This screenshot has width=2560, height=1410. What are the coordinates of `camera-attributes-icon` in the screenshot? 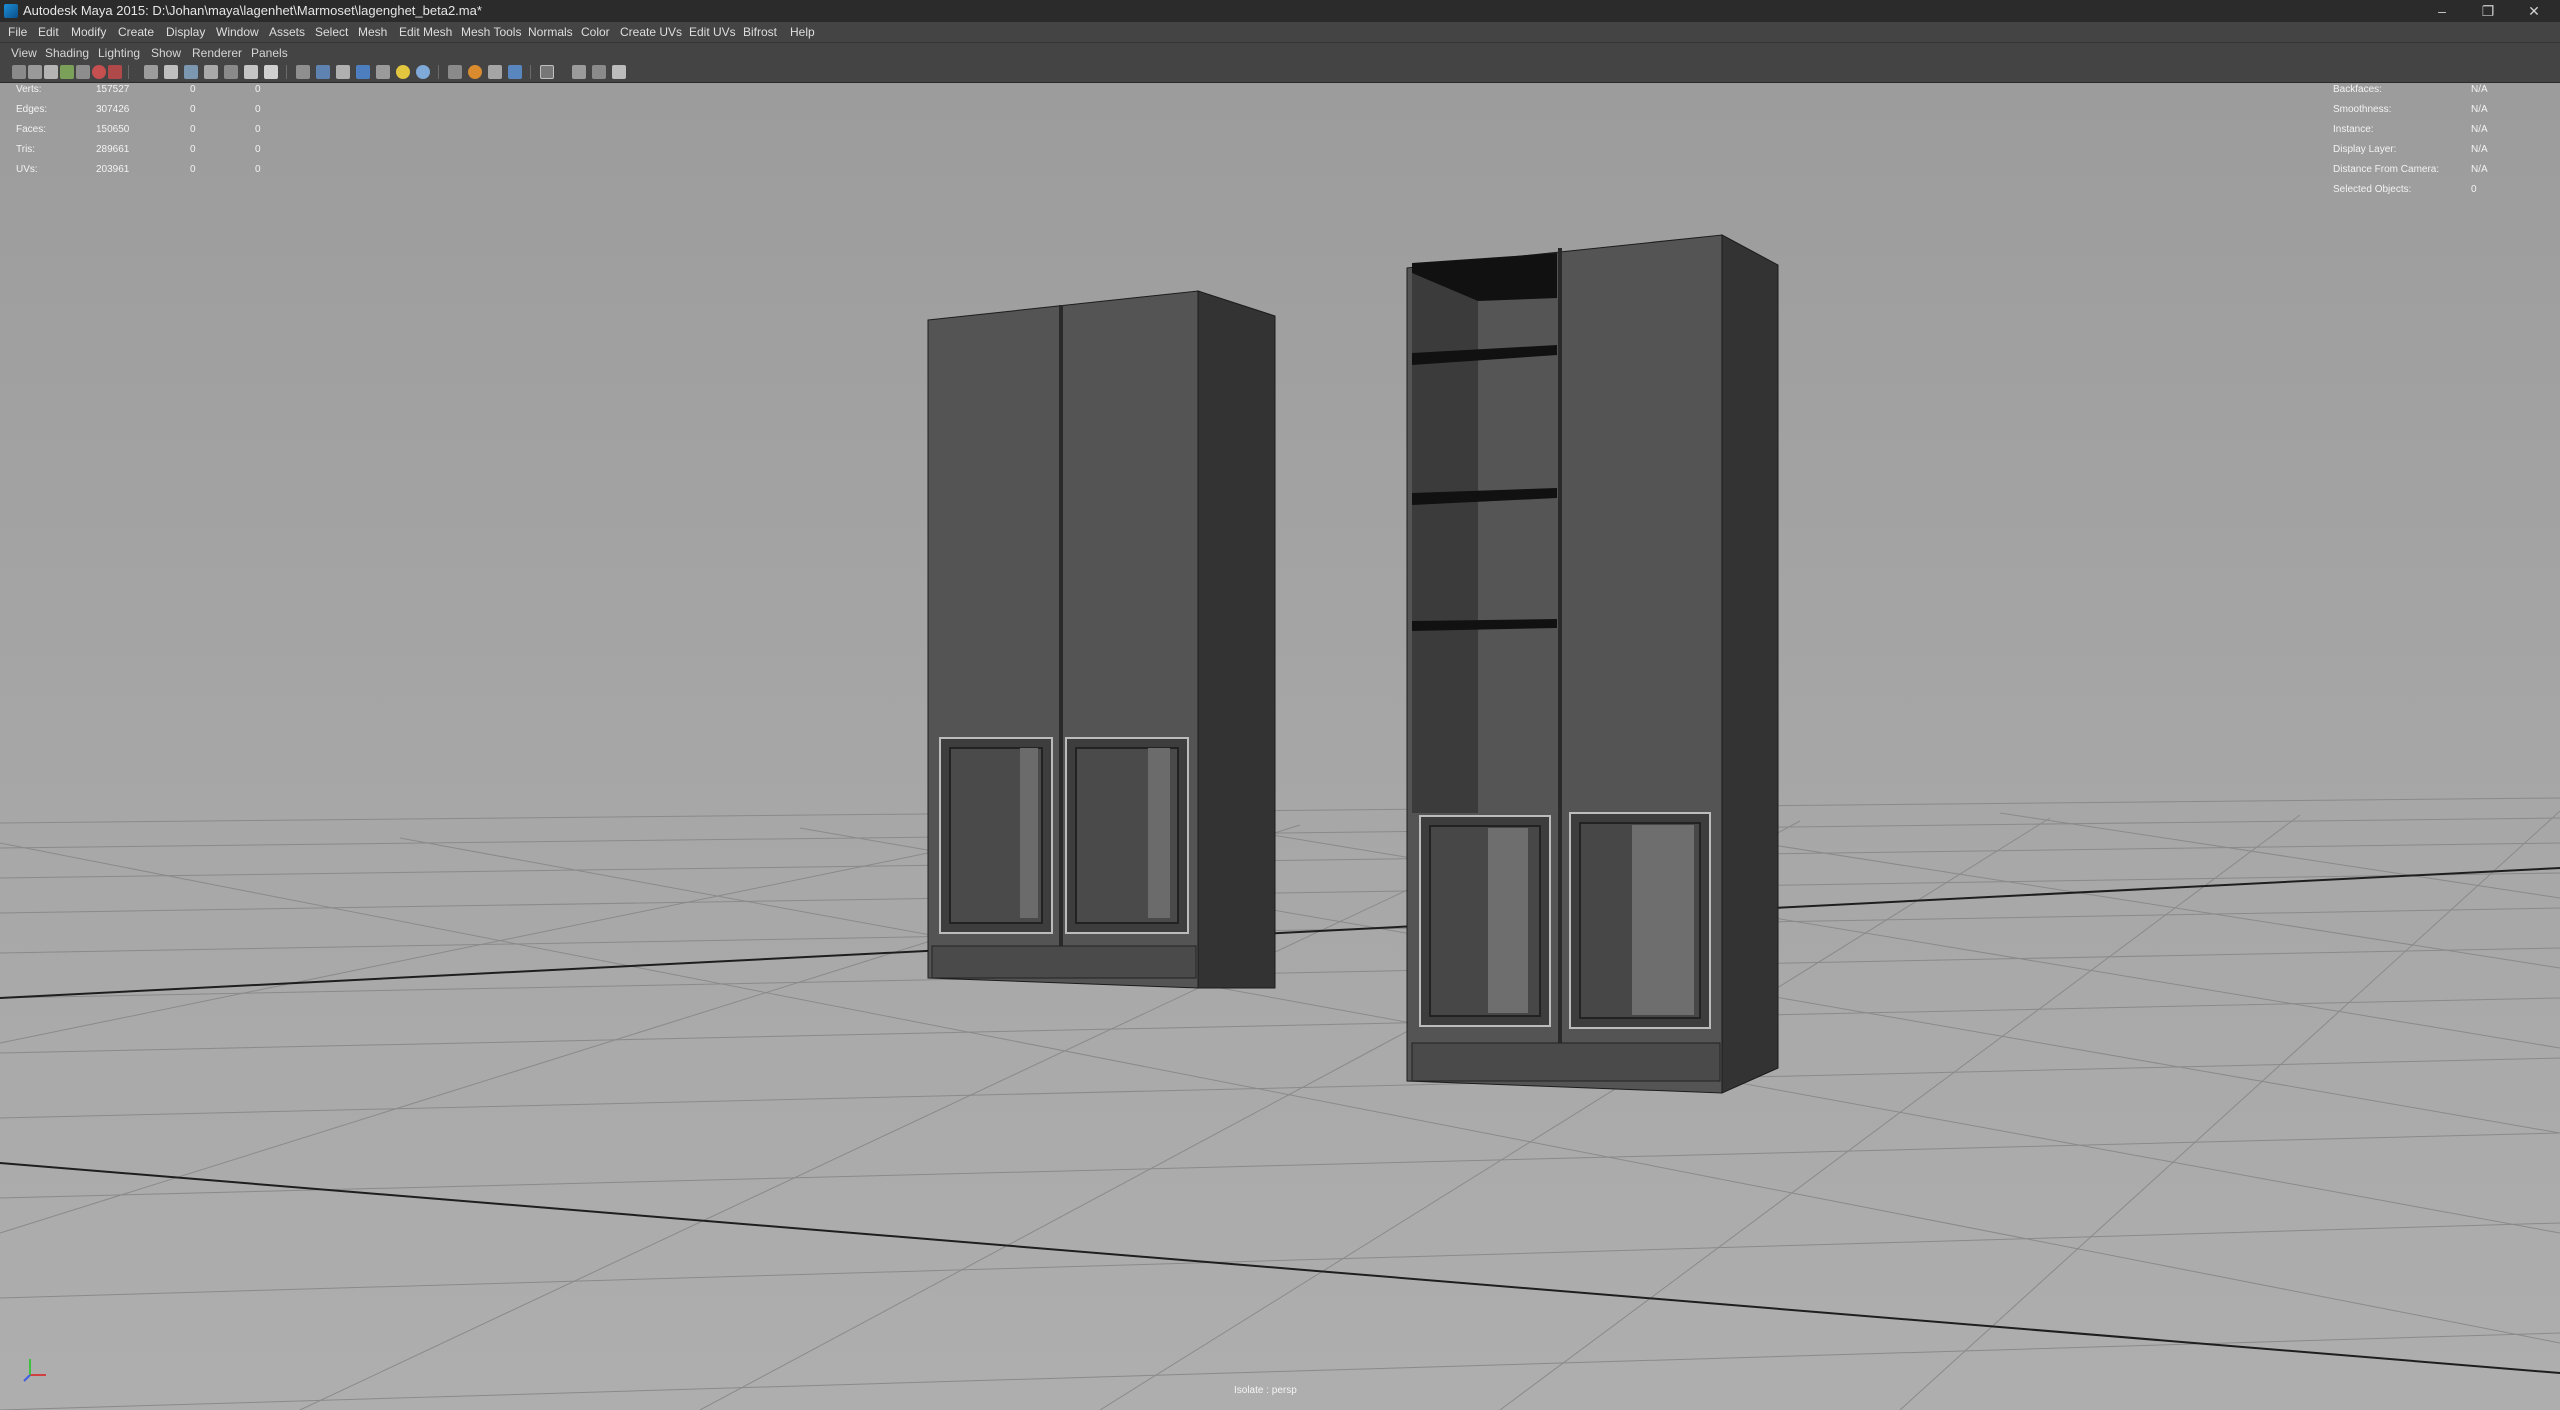 It's located at (35, 72).